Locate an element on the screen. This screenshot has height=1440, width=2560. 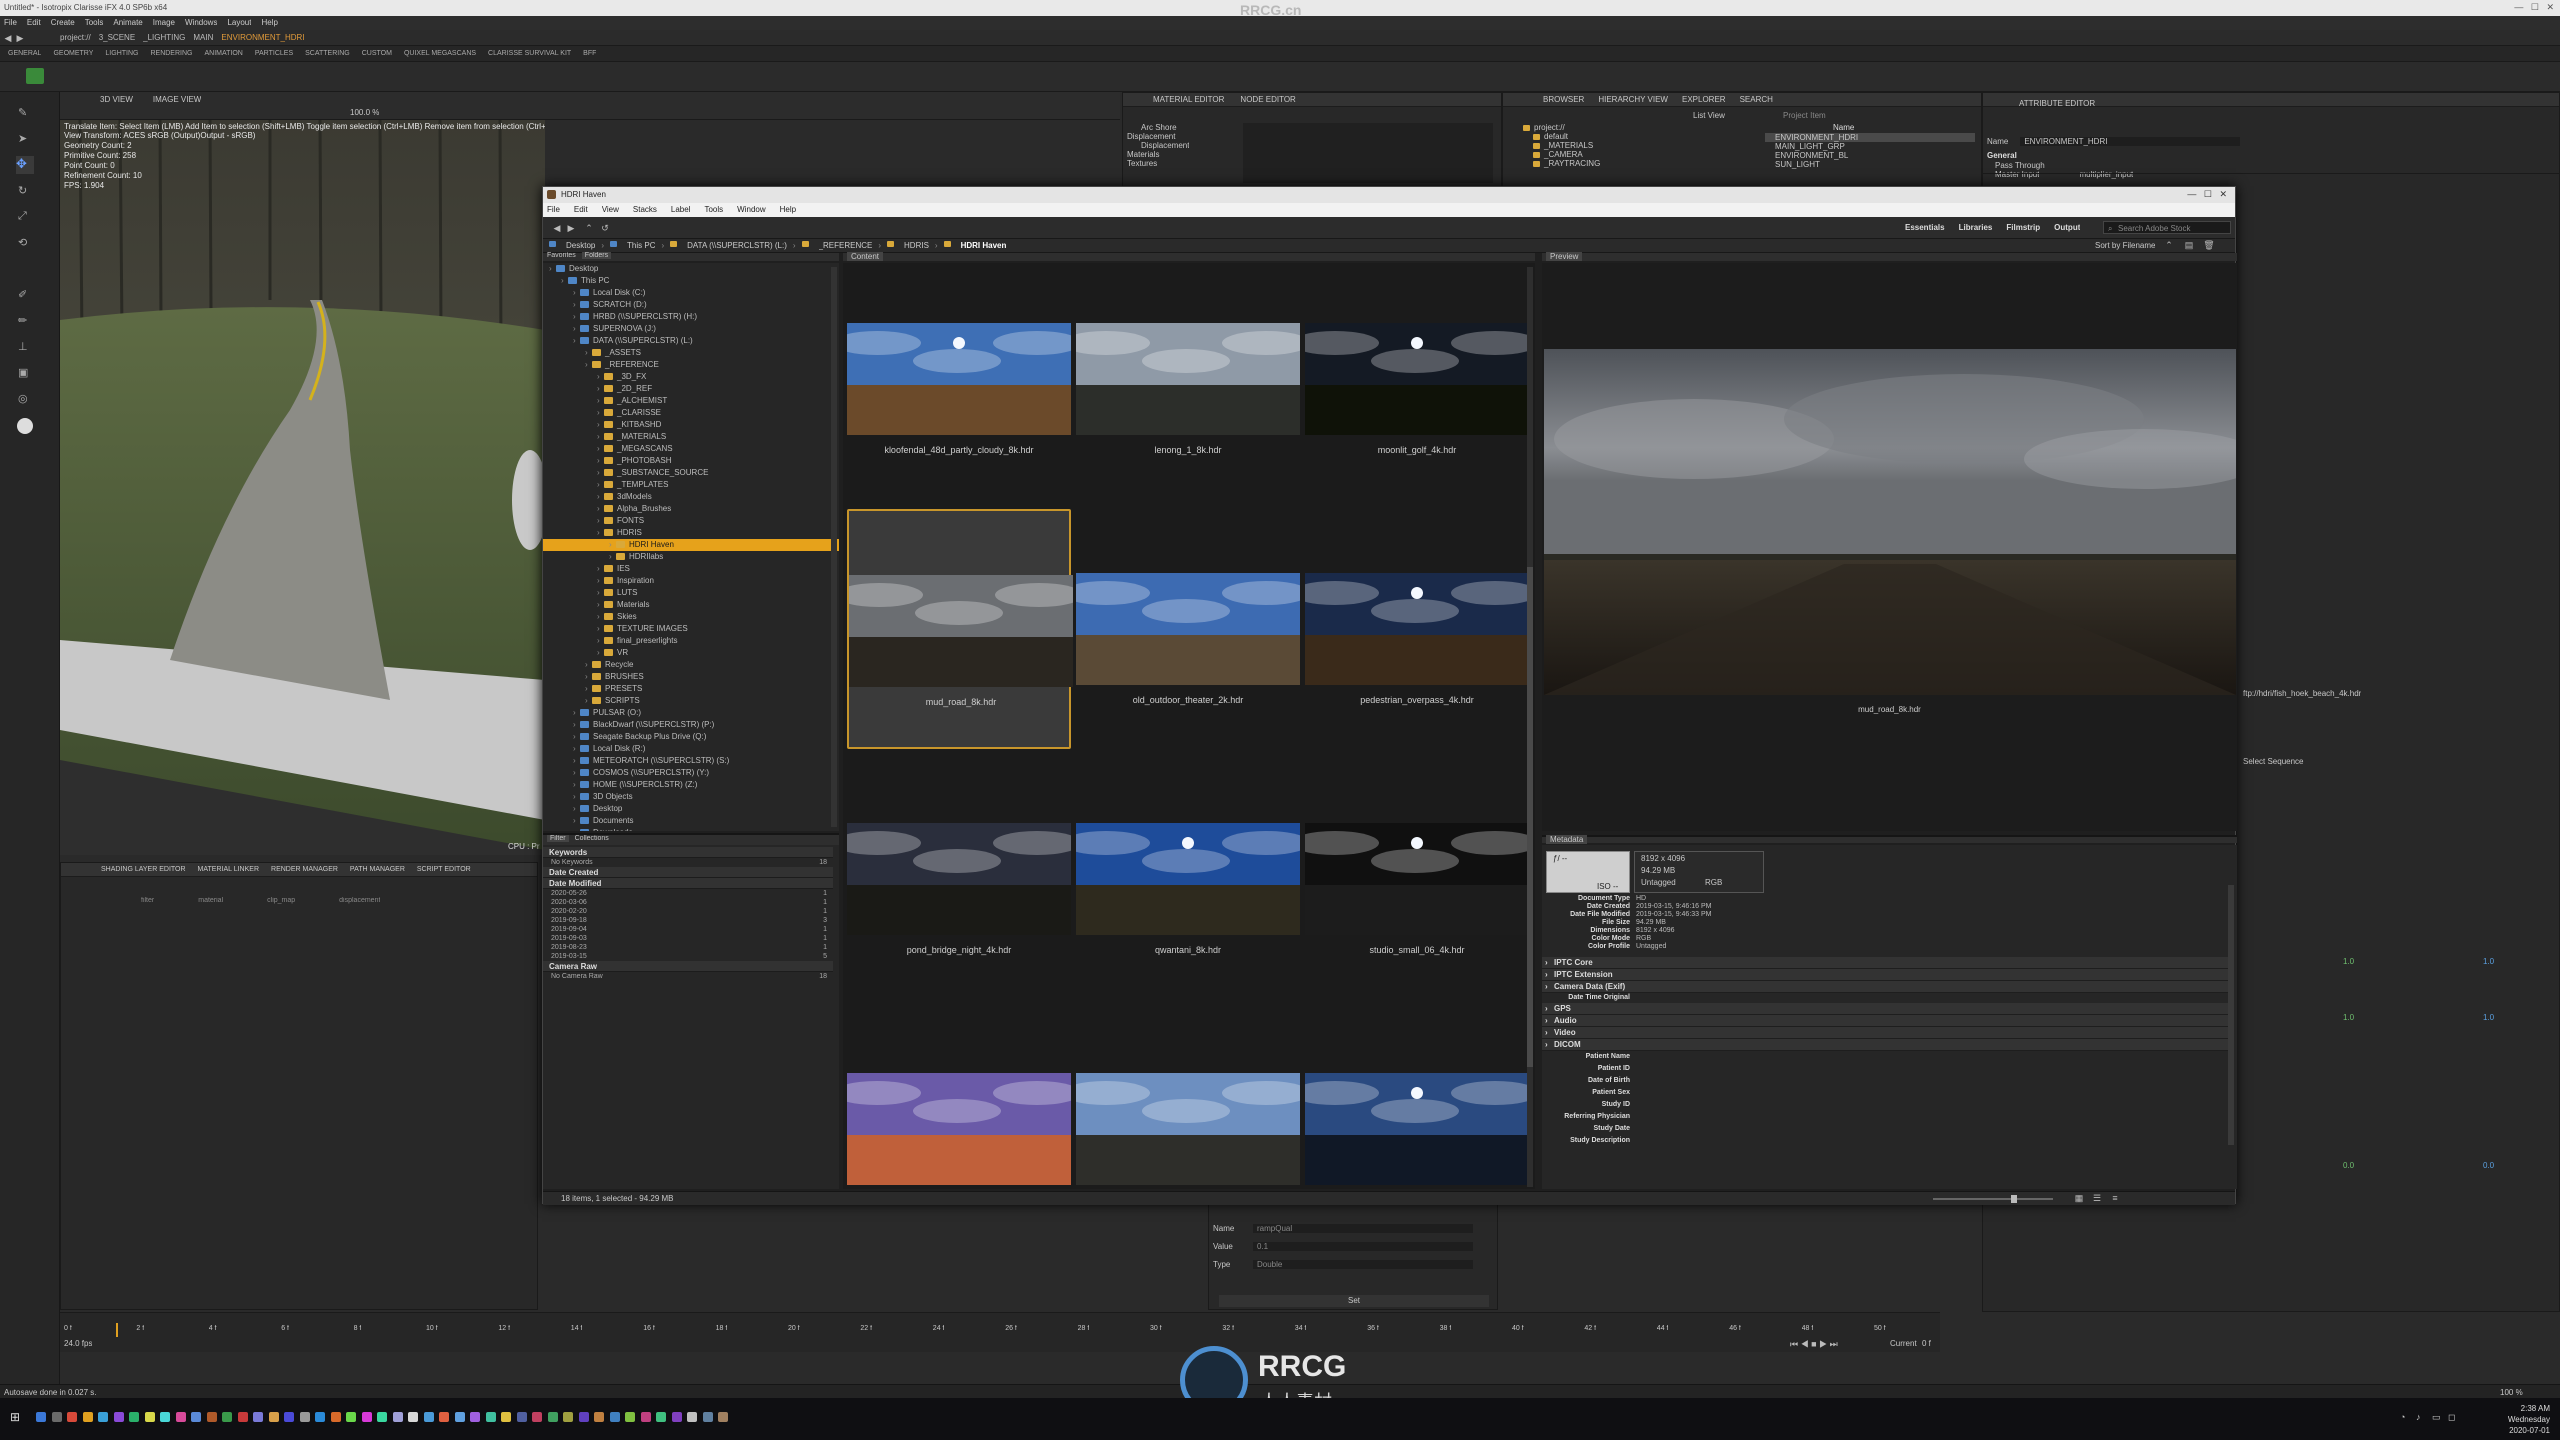
metadata-section-header: › IPTC Extension is located at coordinates (1885, 975).